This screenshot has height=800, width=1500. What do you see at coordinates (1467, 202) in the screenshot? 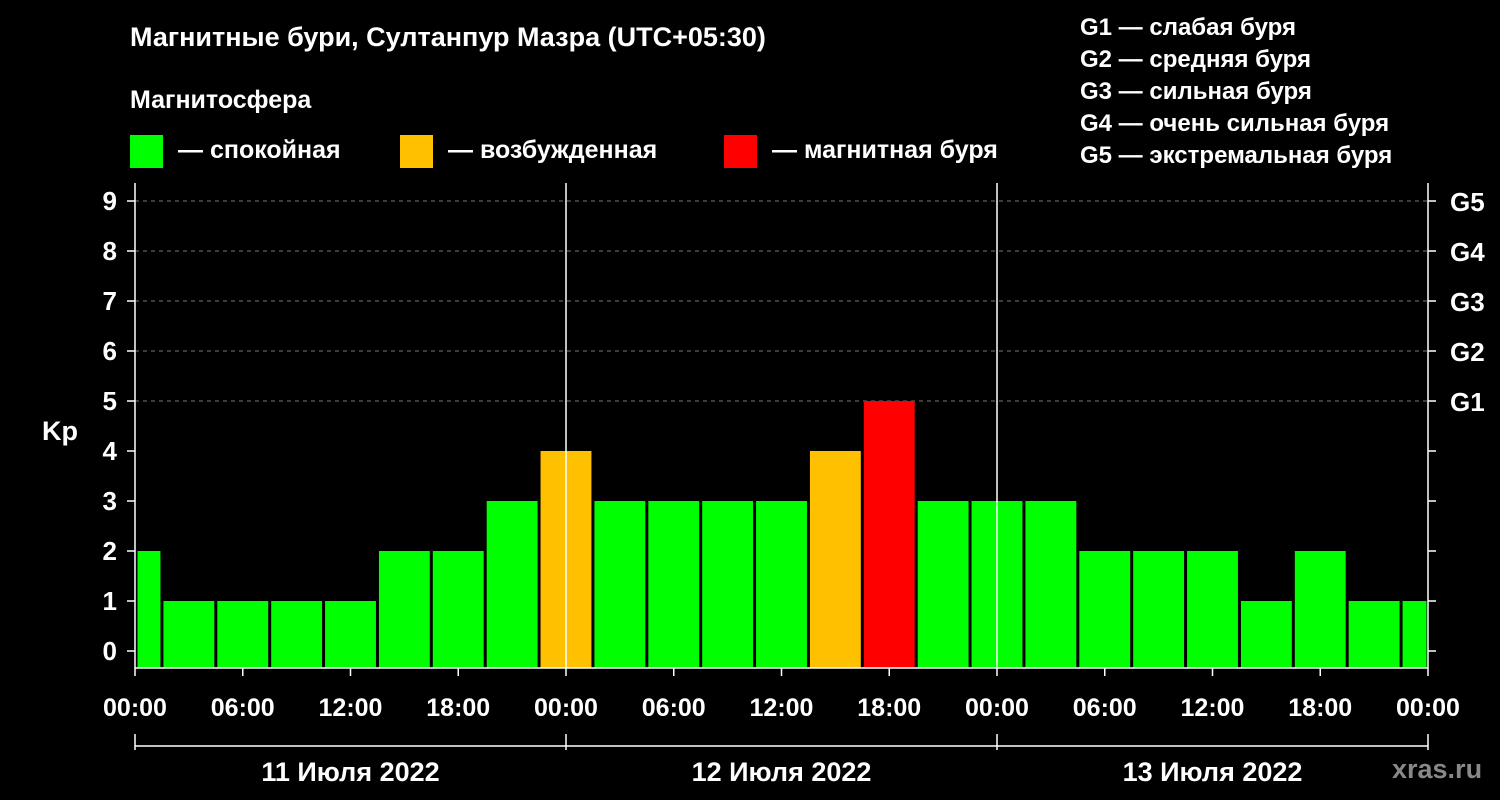
I see `g-level-label: G5` at bounding box center [1467, 202].